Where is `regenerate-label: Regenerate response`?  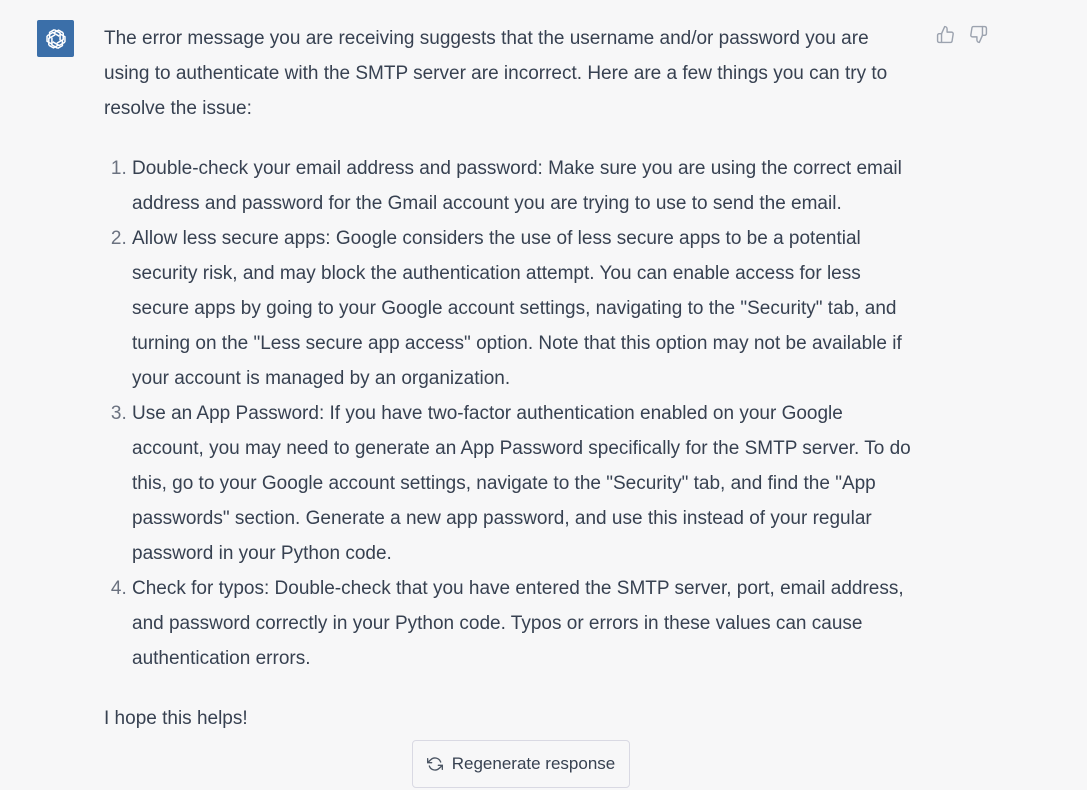 regenerate-label: Regenerate response is located at coordinates (533, 763).